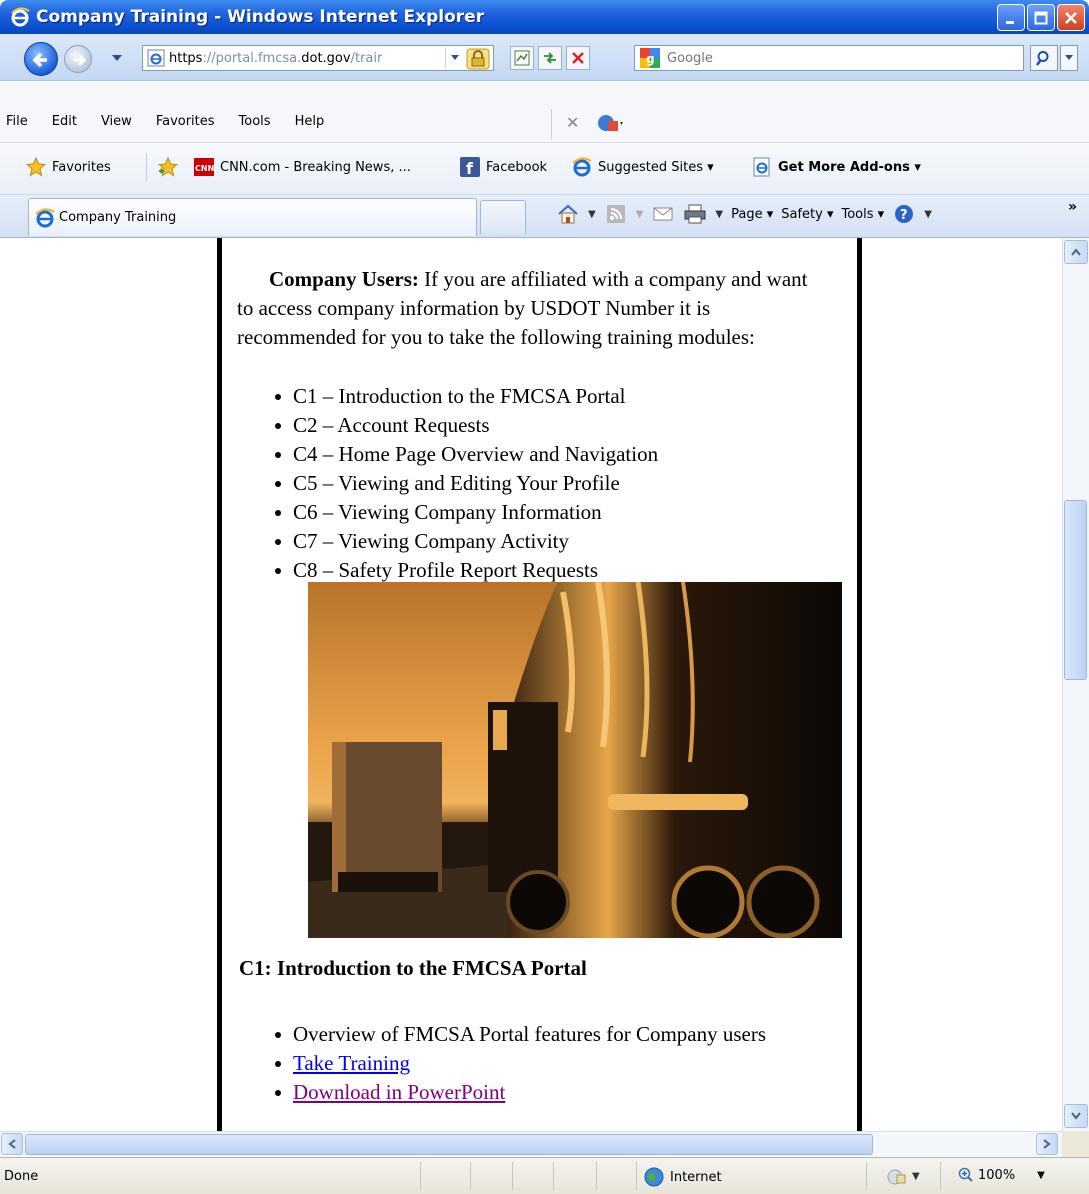 The height and width of the screenshot is (1194, 1089). I want to click on vertical-scrollbar, so click(1075, 684).